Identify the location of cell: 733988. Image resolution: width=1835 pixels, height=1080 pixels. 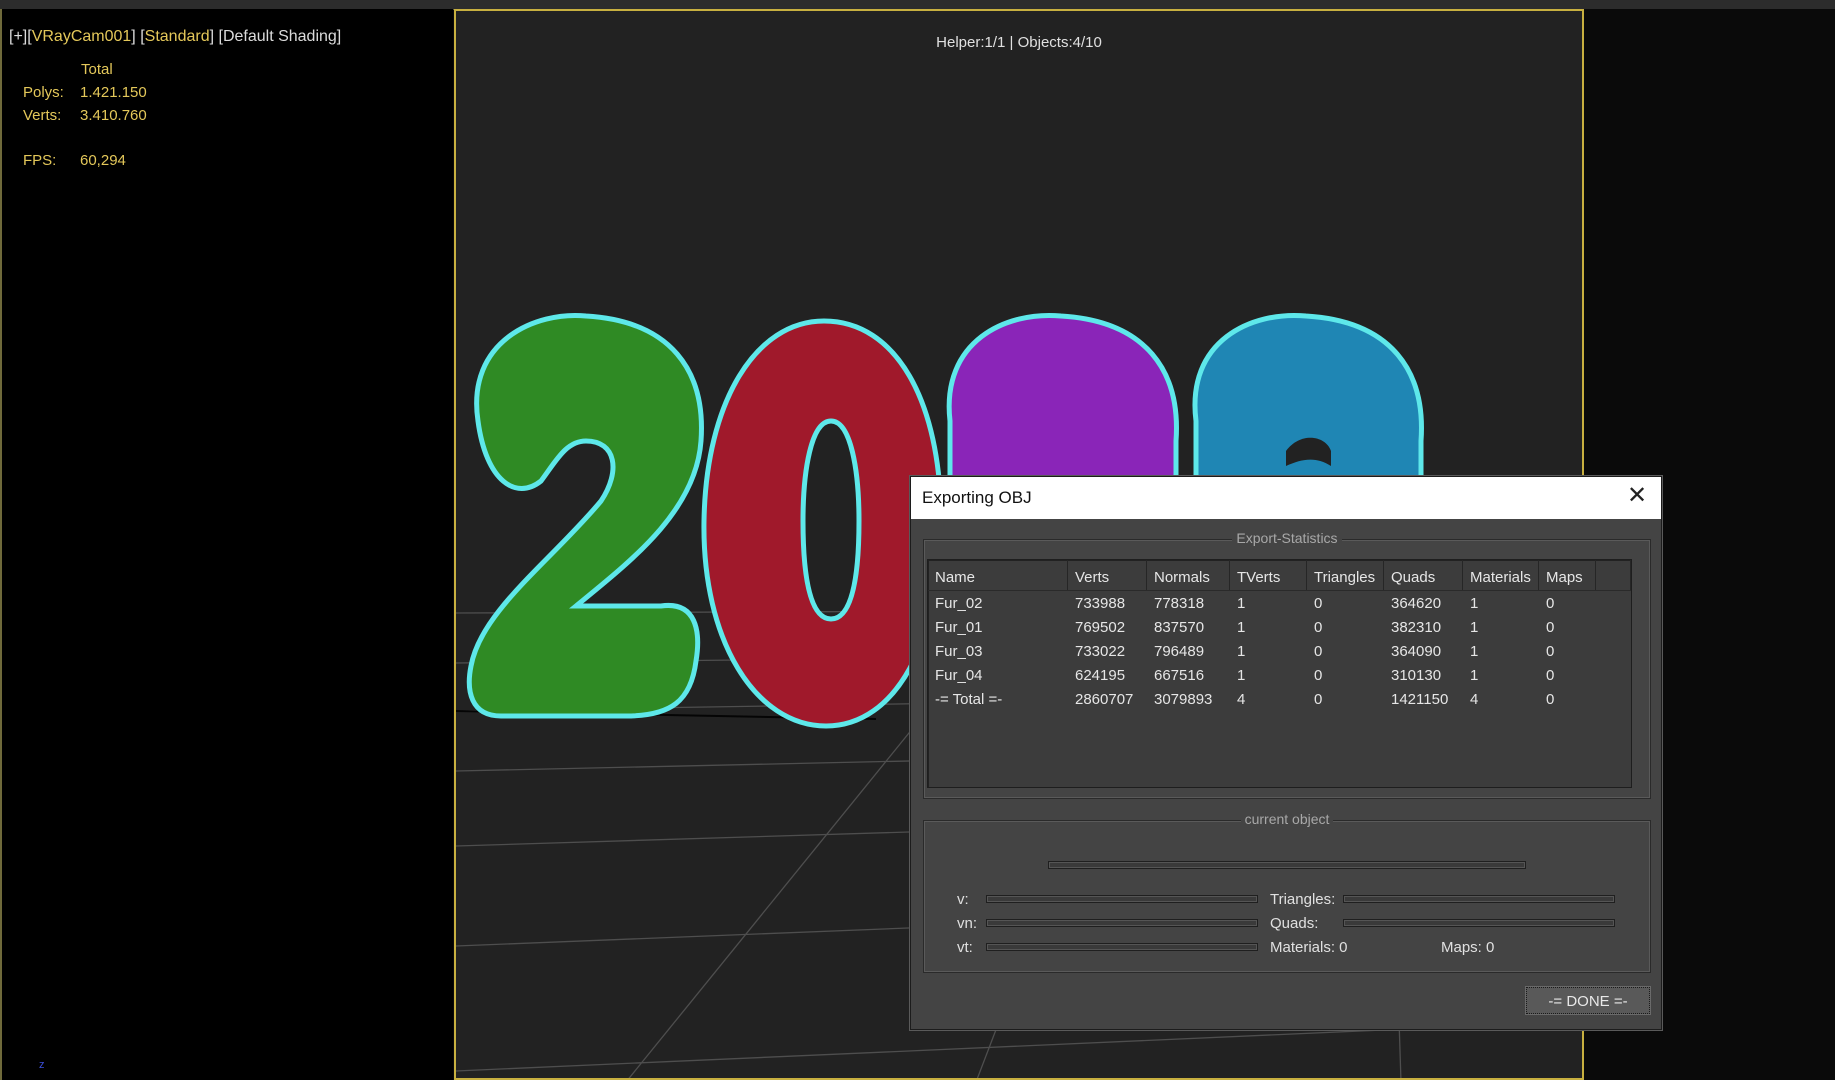
(1100, 603).